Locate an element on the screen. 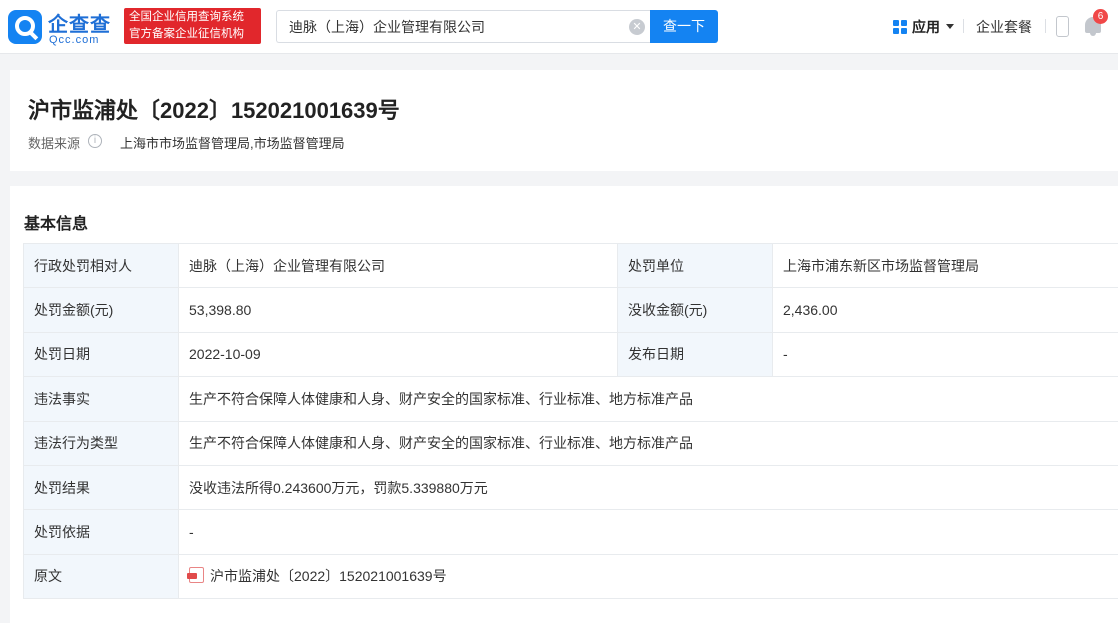 The image size is (1118, 623). publish-date-label: 发布日期 is located at coordinates (695, 354).